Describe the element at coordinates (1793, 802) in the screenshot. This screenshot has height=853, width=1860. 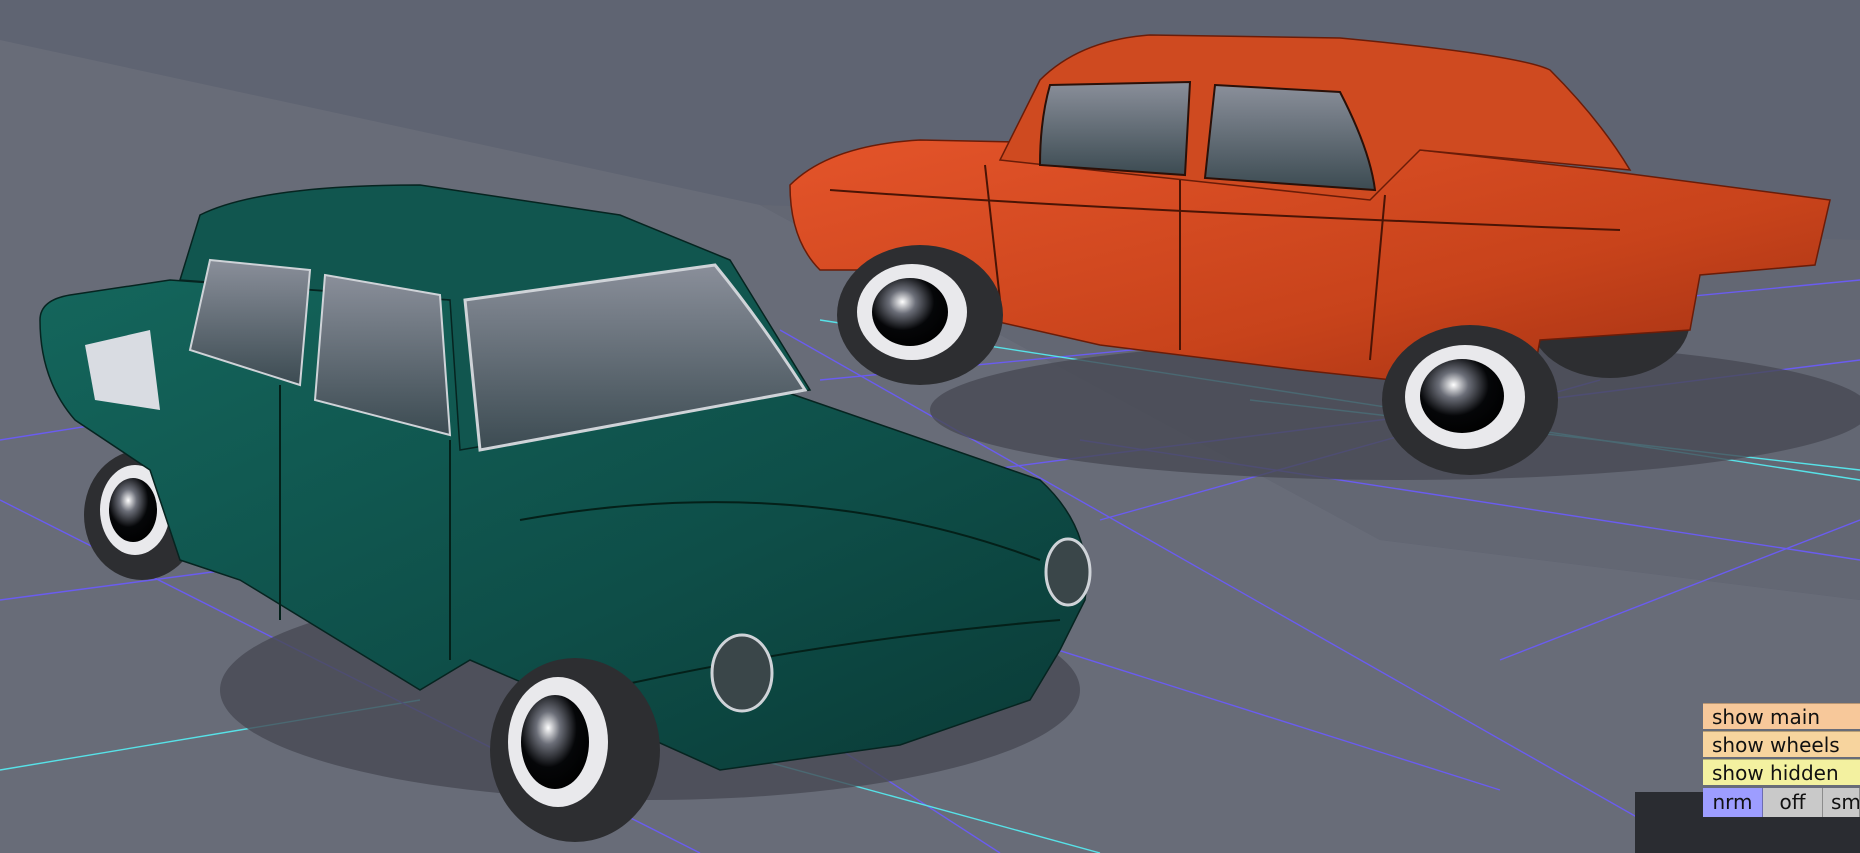
I see `mode-off-button: off` at that location.